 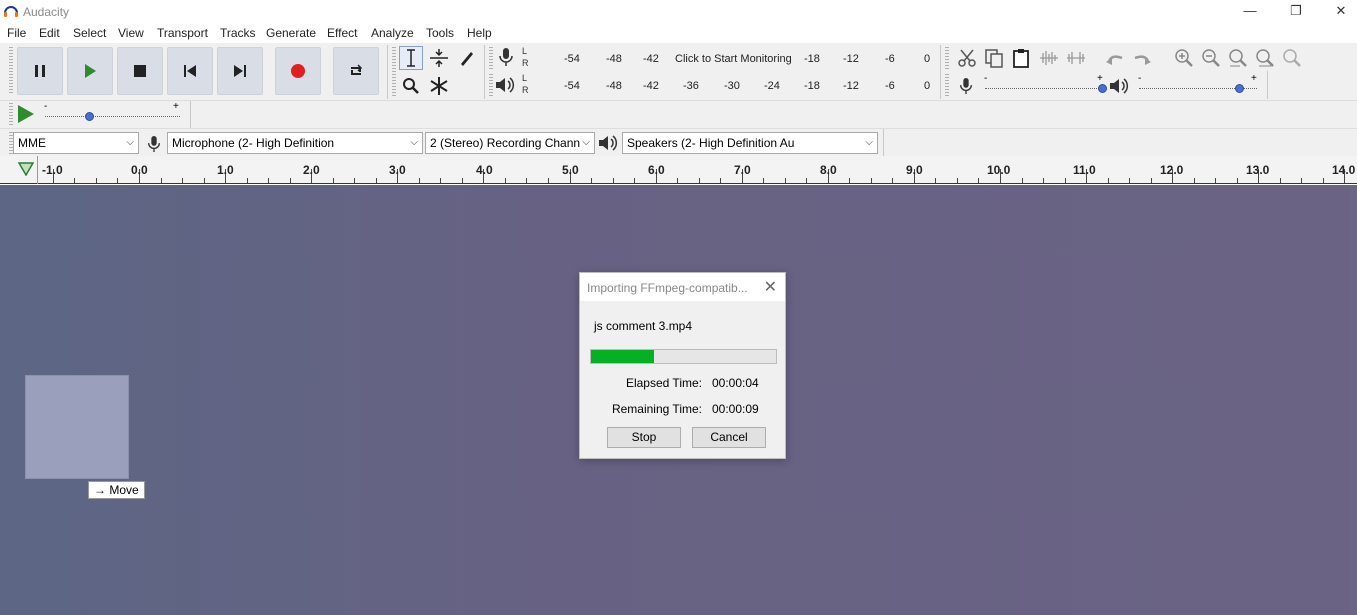 What do you see at coordinates (394, 72) in the screenshot?
I see `tools-toolbar-grip` at bounding box center [394, 72].